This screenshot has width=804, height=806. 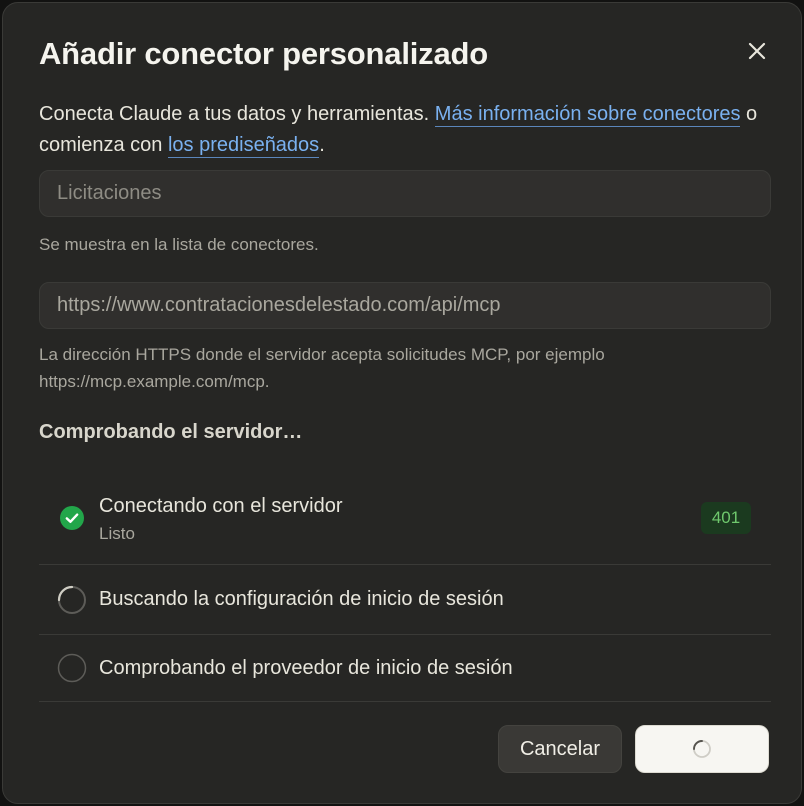 What do you see at coordinates (72, 518) in the screenshot?
I see `check-circle-icon` at bounding box center [72, 518].